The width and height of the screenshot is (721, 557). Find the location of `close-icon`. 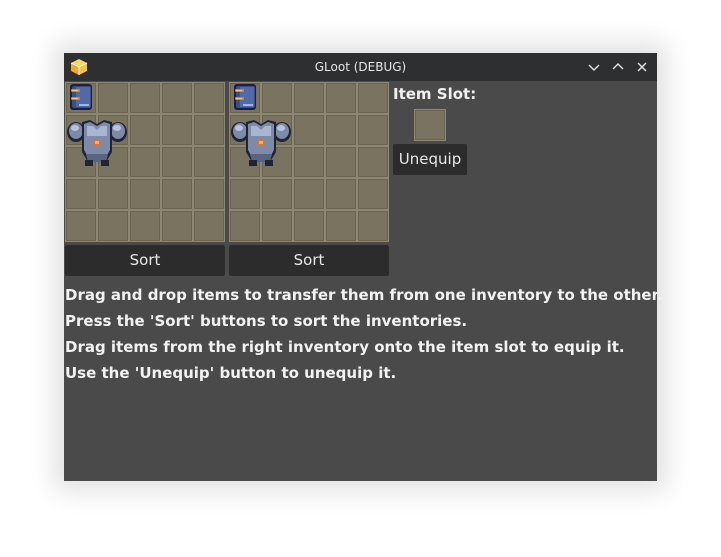

close-icon is located at coordinates (642, 67).